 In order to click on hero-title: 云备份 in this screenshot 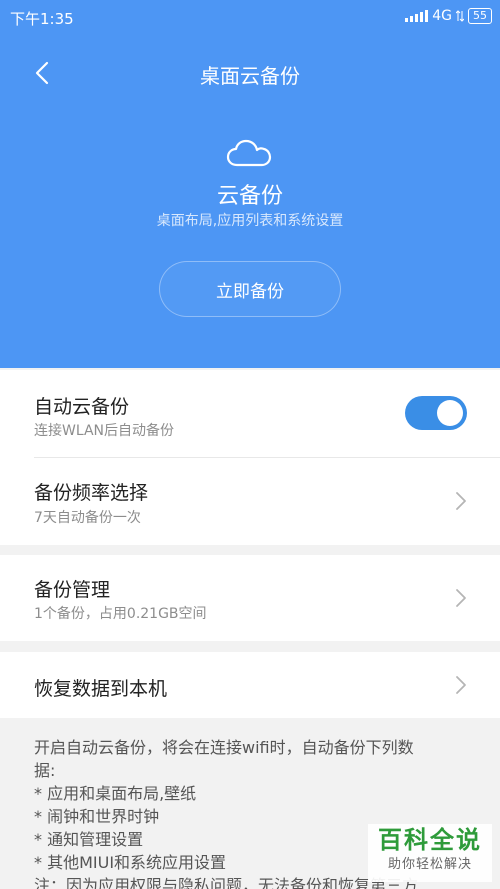, I will do `click(249, 196)`.